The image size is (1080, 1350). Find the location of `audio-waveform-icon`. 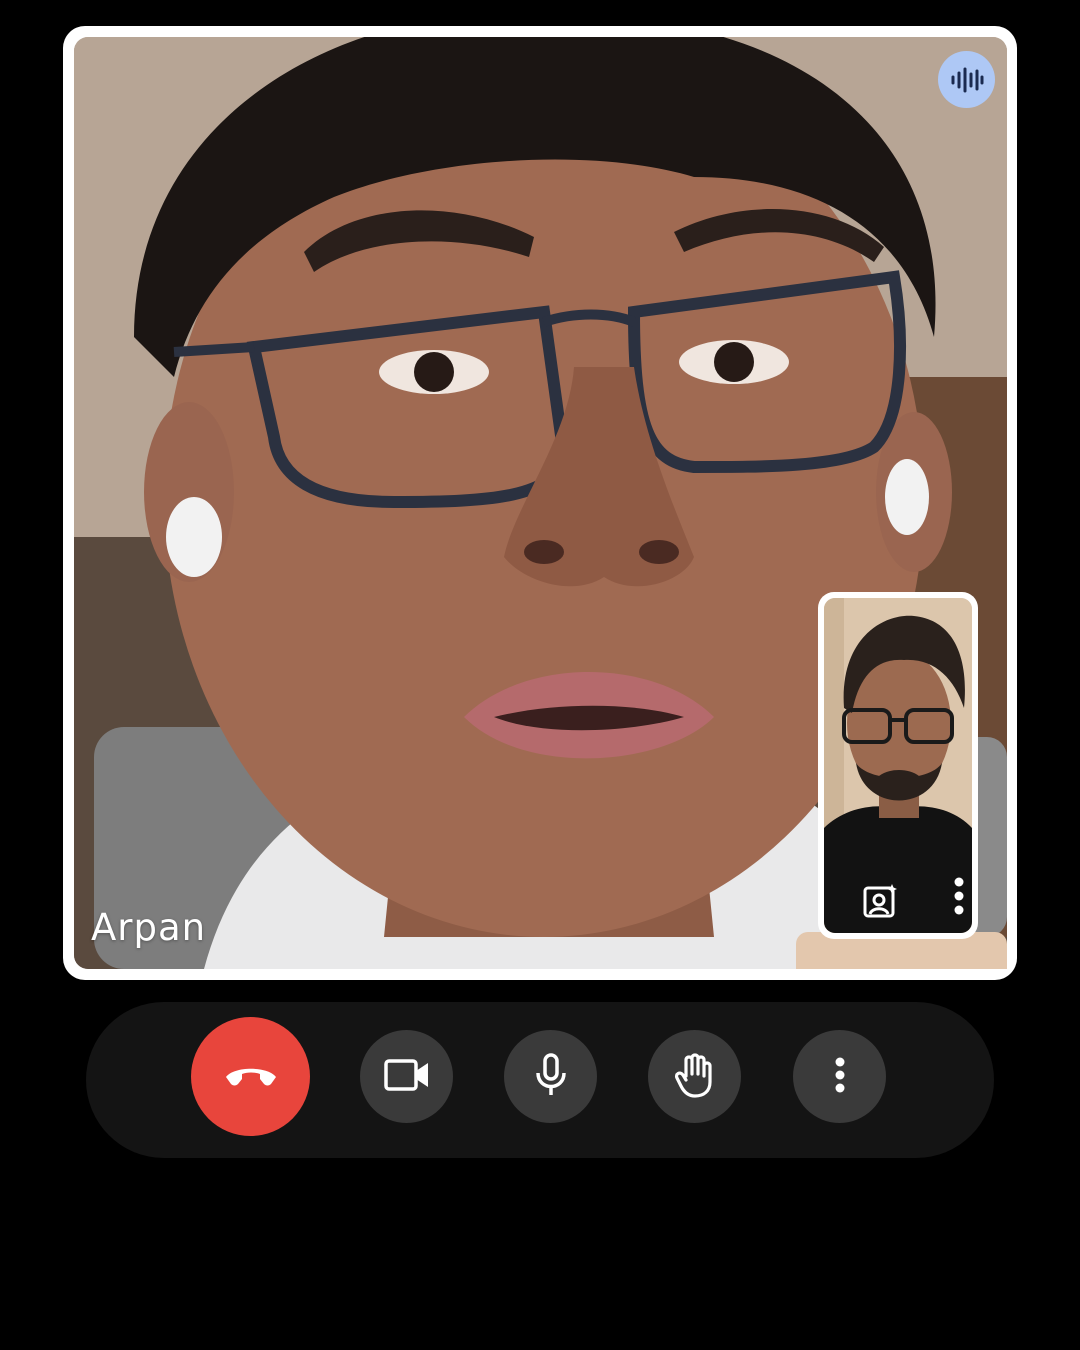

audio-waveform-icon is located at coordinates (966, 79).